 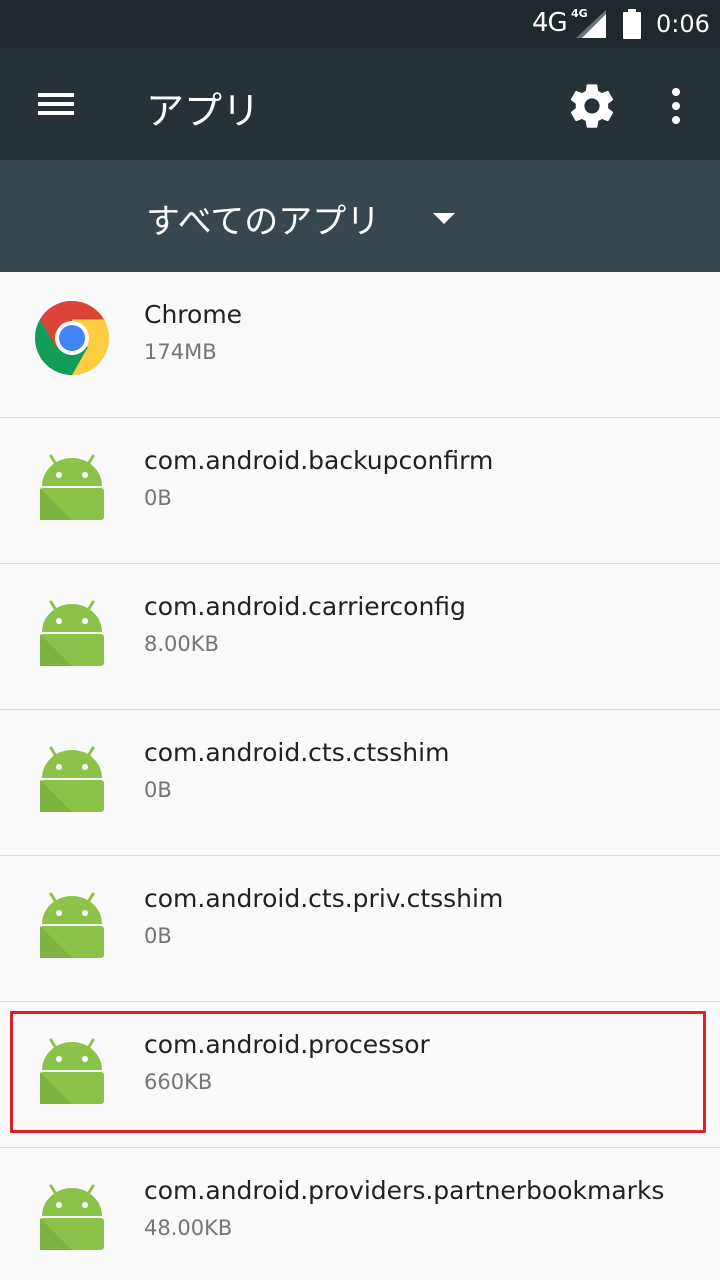 I want to click on app-name: Chrome, so click(x=193, y=314).